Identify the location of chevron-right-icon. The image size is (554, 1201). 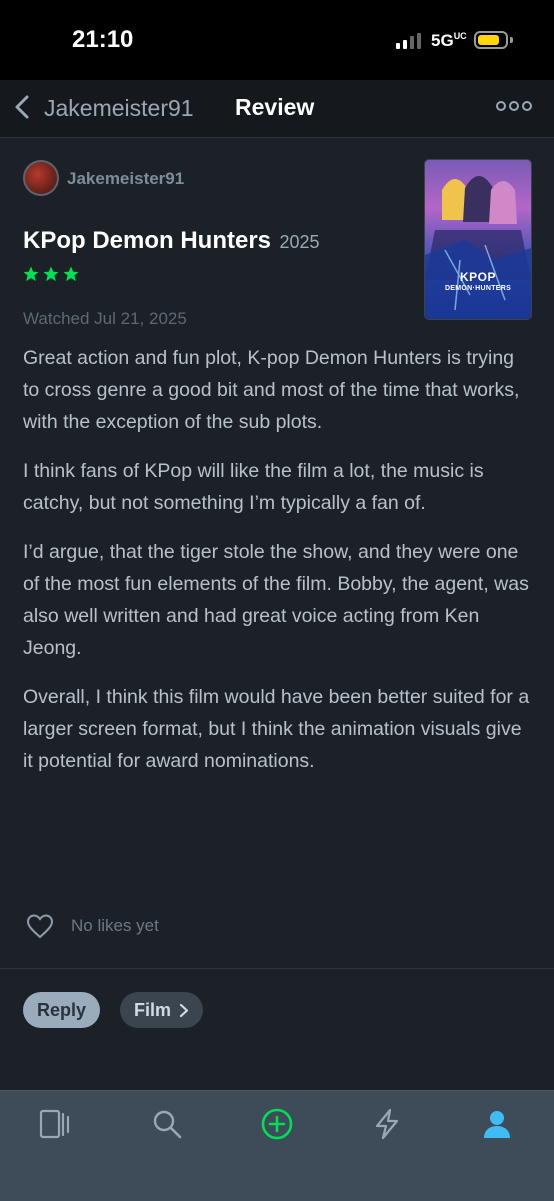
(184, 1010).